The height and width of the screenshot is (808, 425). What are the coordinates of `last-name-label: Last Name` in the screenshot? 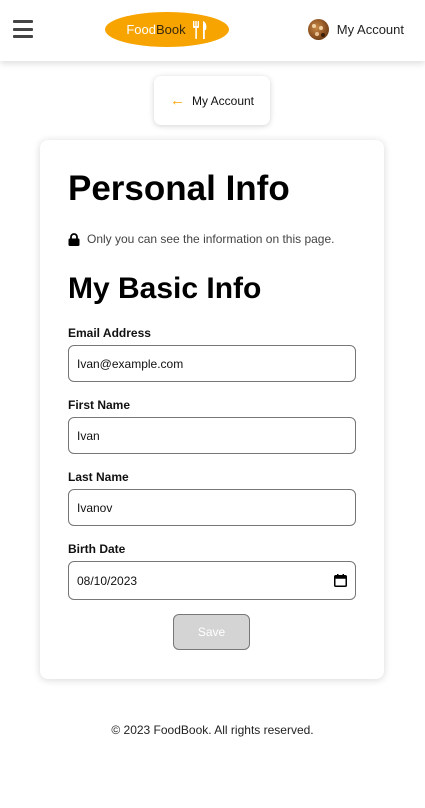 It's located at (98, 477).